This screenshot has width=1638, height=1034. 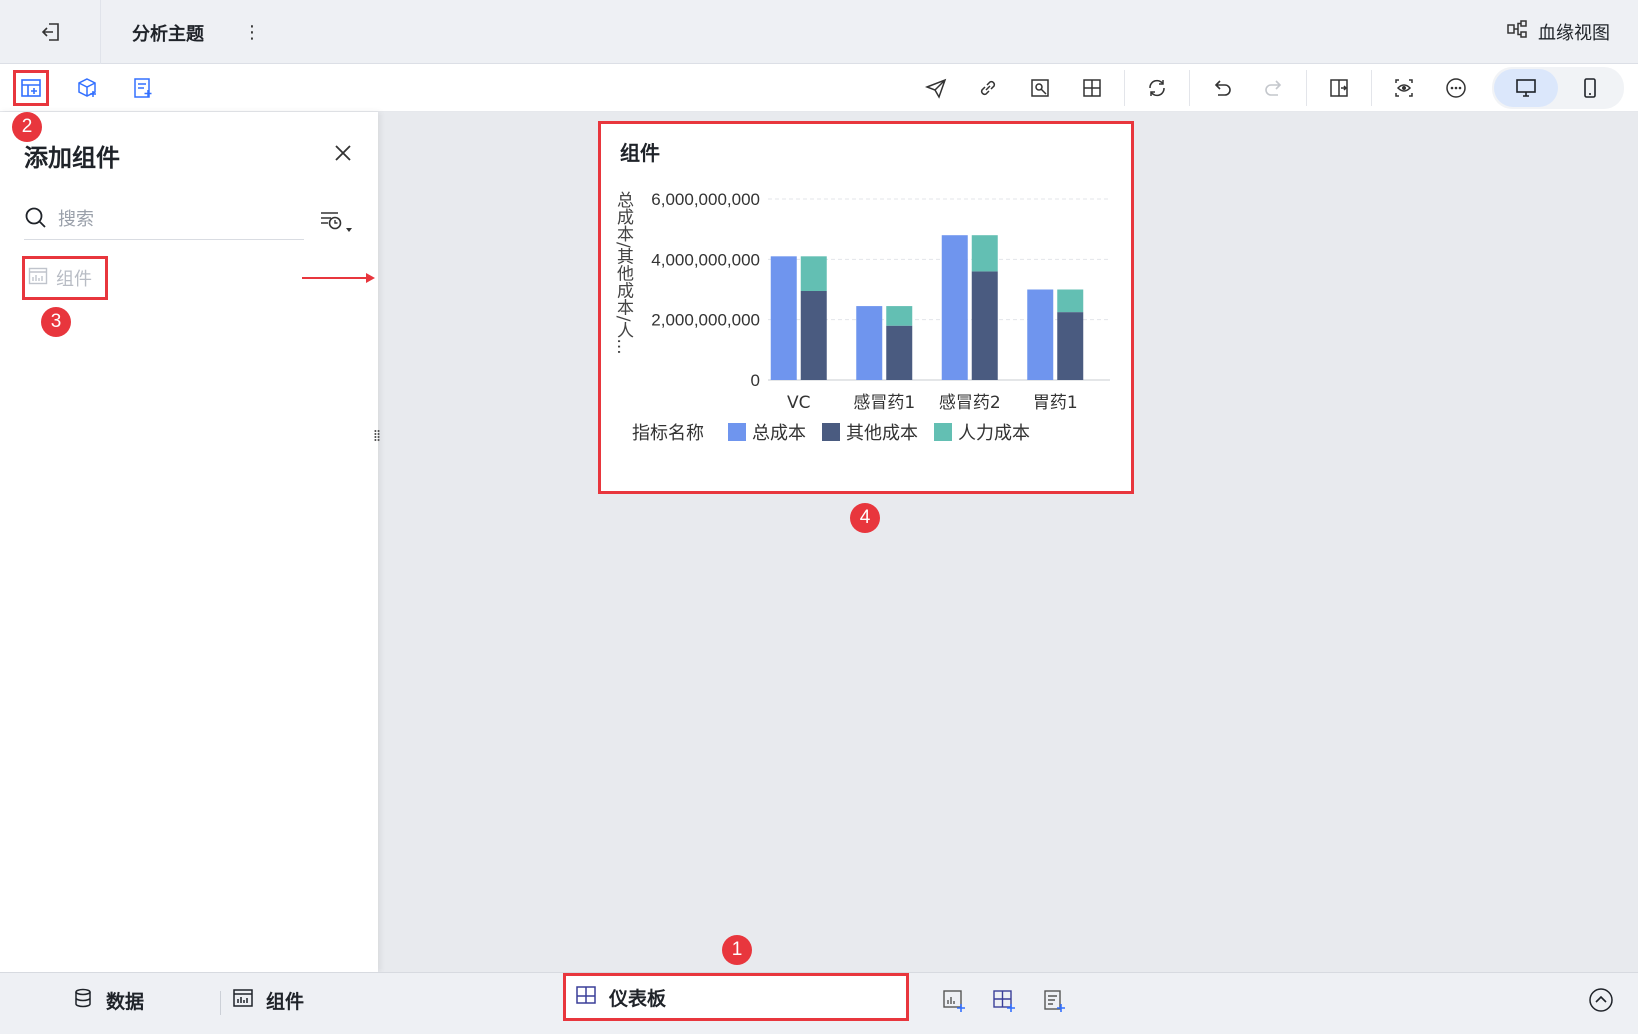 I want to click on step-badge-2: 2, so click(x=27, y=127).